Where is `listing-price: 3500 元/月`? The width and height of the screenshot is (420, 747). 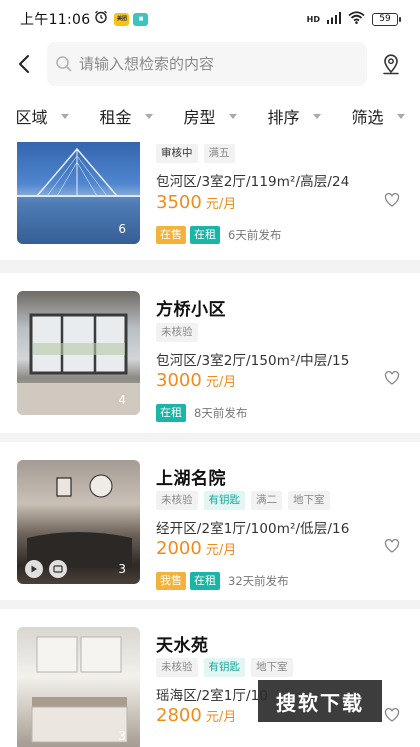 listing-price: 3500 元/月 is located at coordinates (196, 202).